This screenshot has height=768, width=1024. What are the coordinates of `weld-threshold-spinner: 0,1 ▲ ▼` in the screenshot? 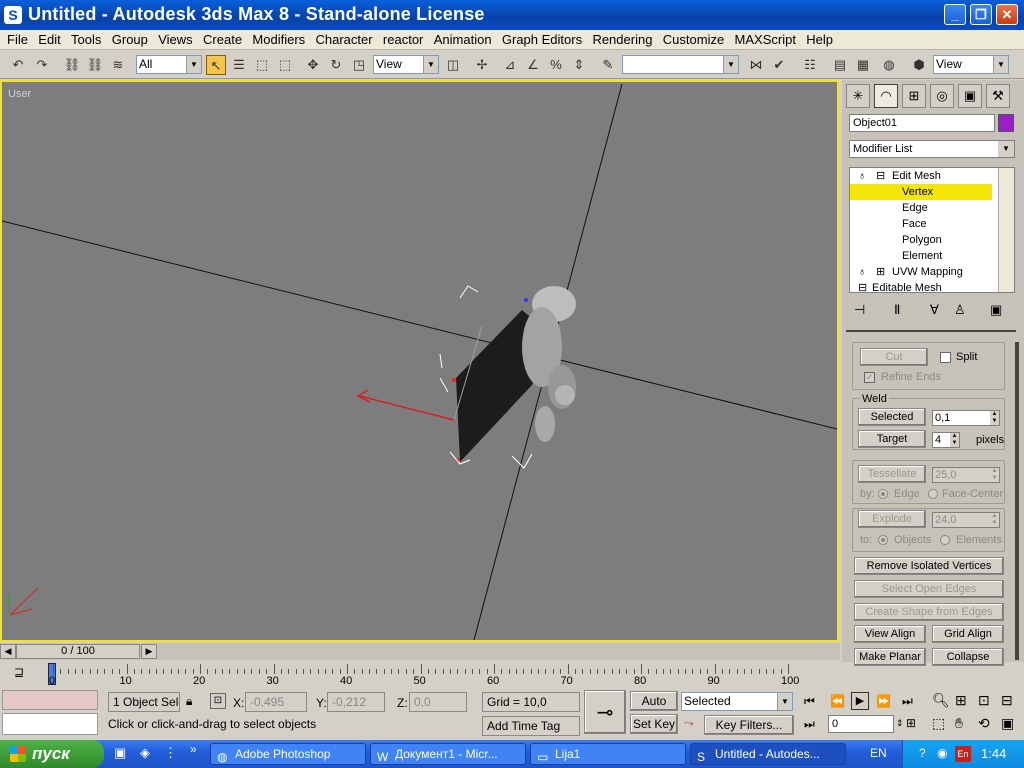 It's located at (966, 418).